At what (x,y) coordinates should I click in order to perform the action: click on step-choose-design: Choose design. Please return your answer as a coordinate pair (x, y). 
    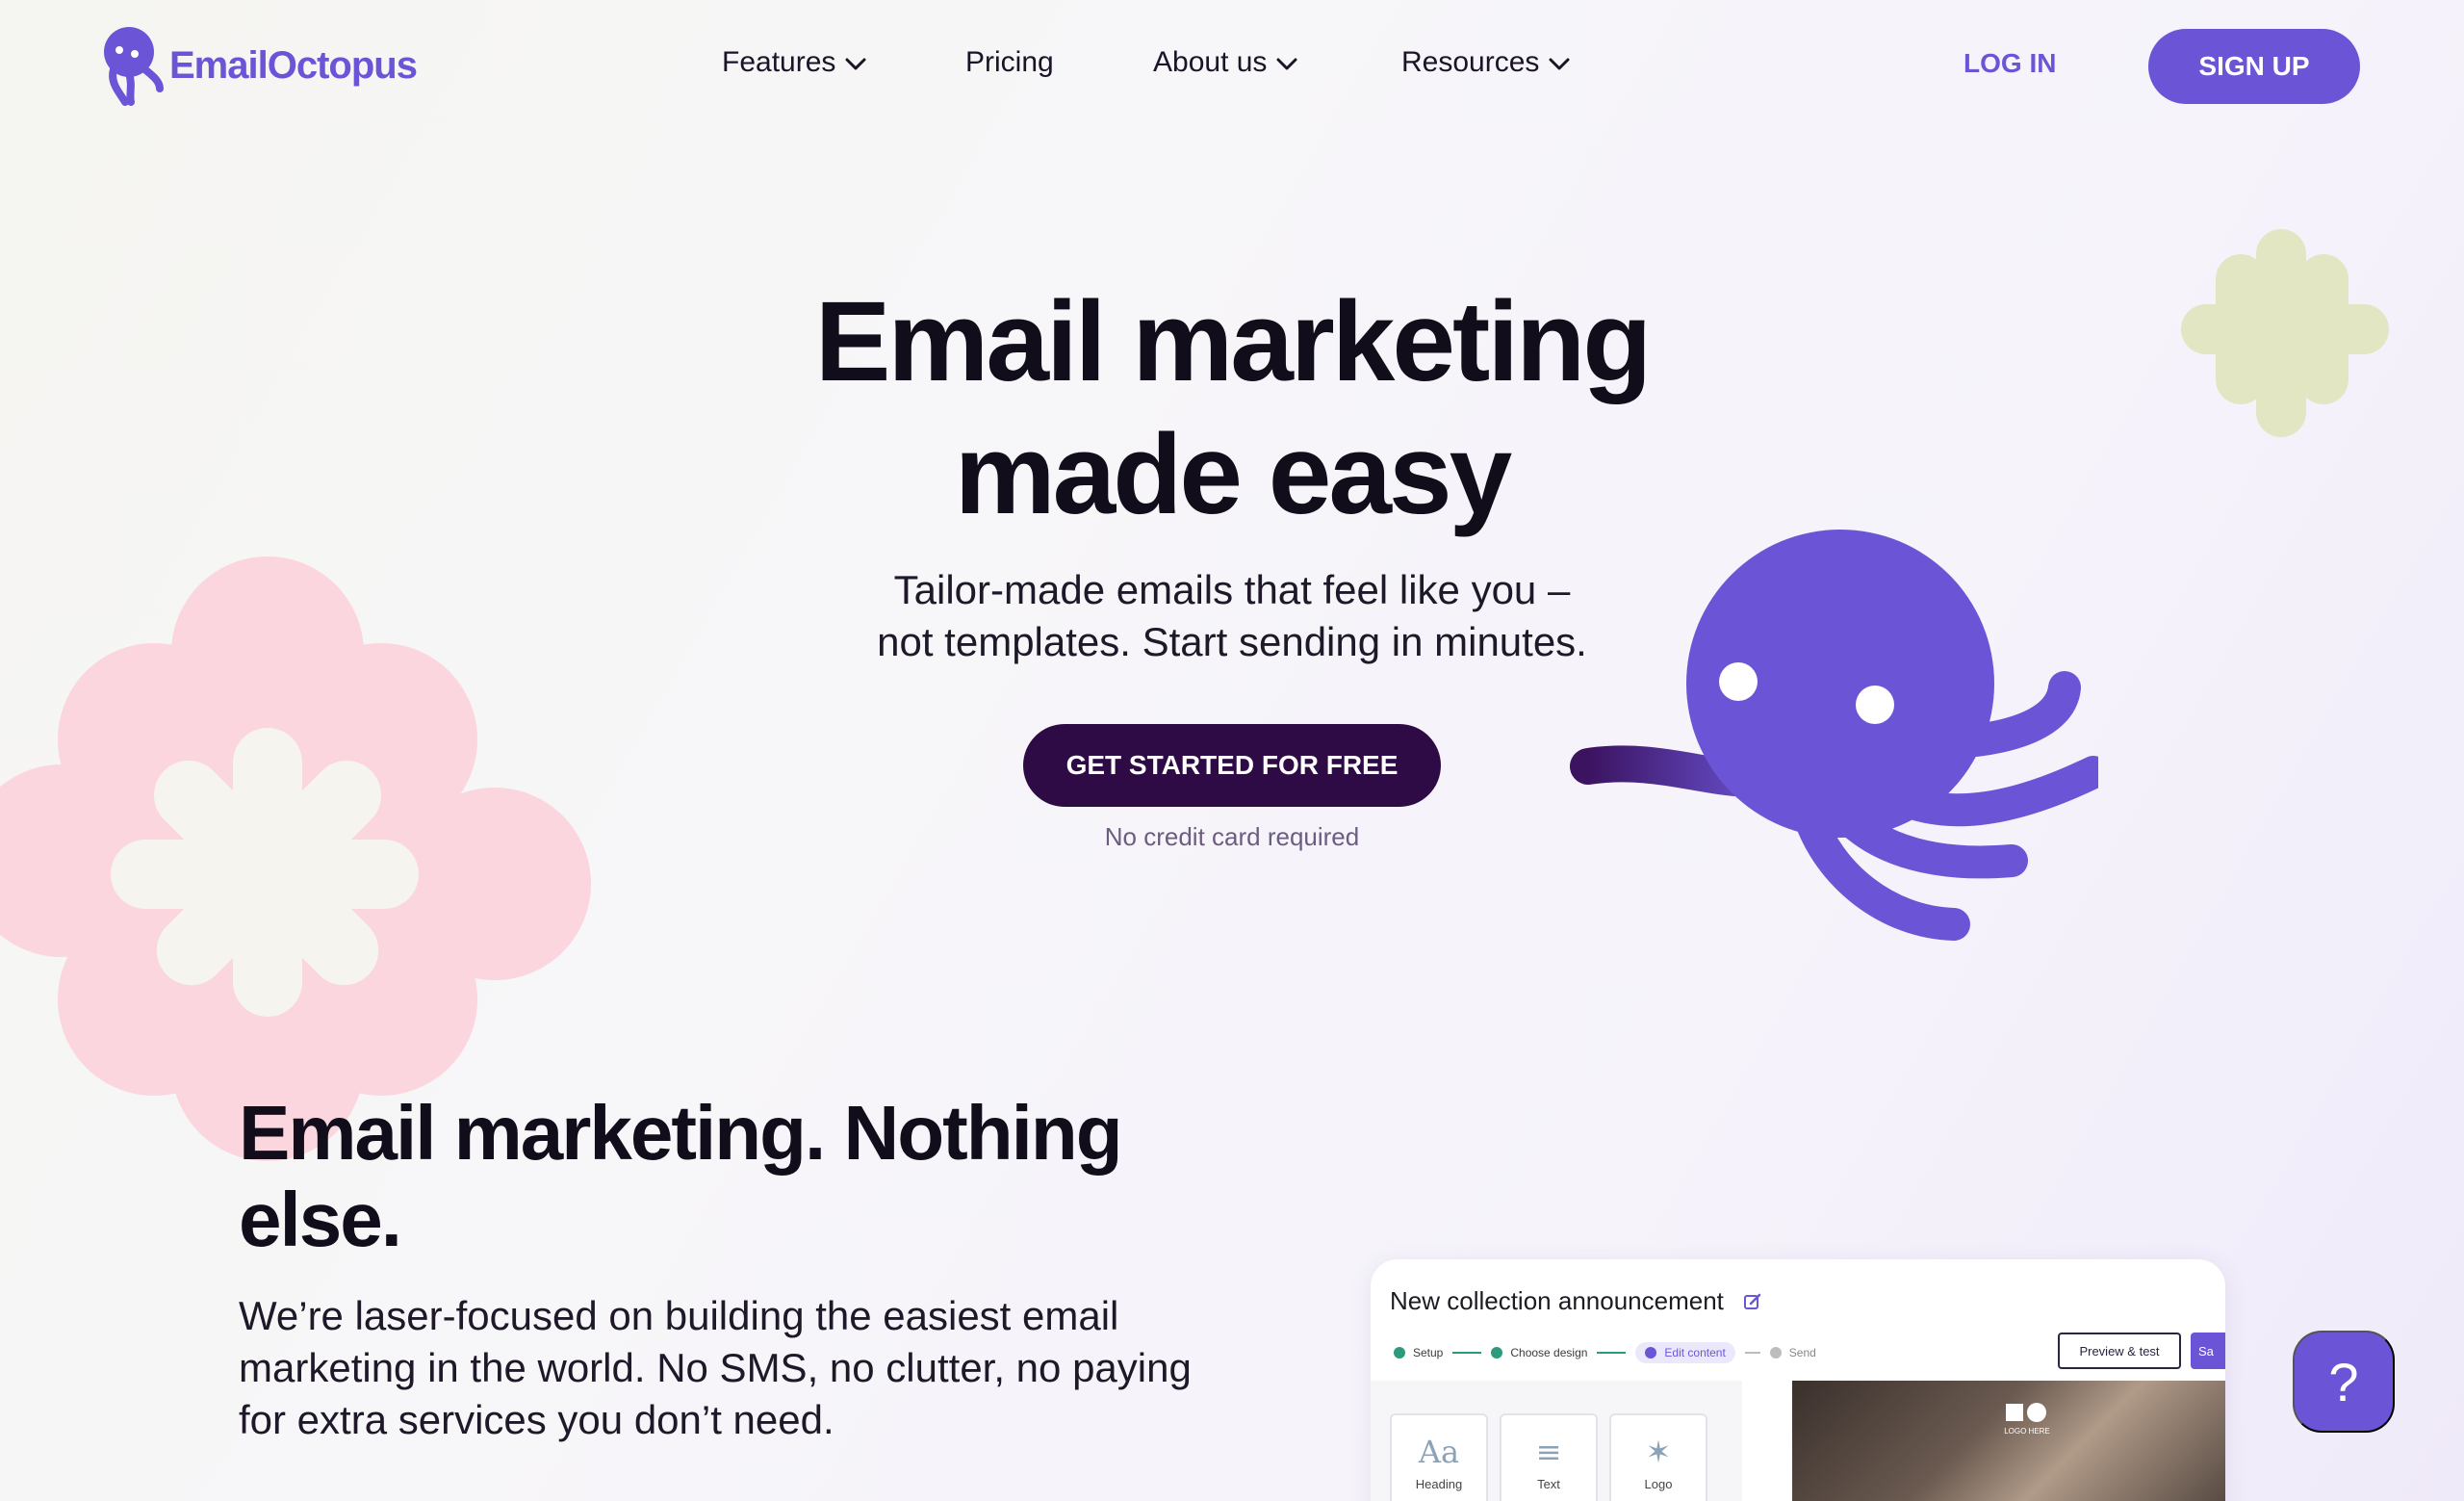
    Looking at the image, I should click on (1539, 1352).